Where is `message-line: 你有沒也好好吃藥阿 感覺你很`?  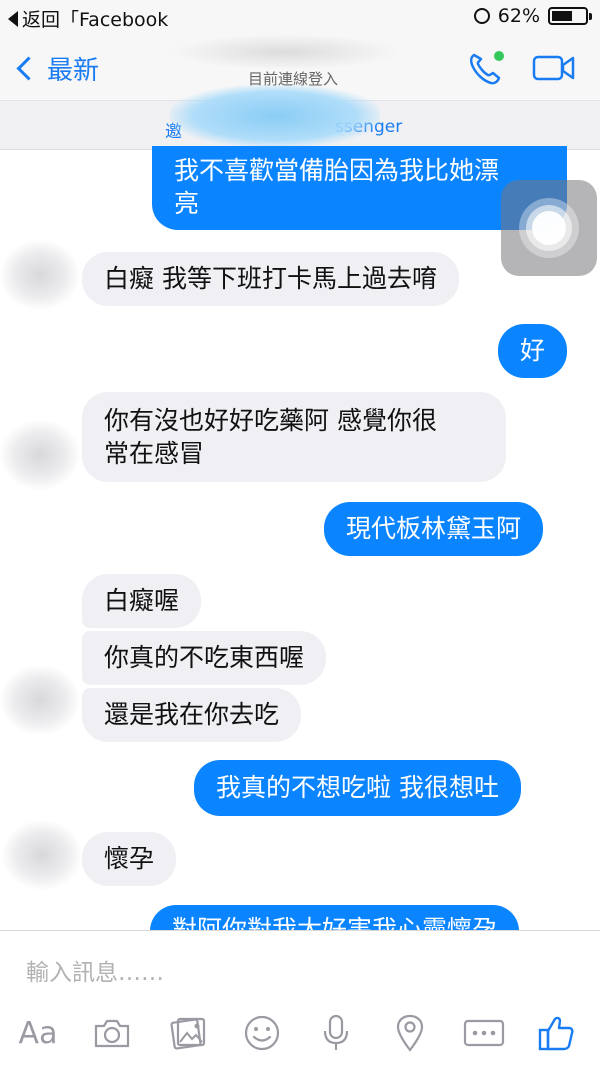
message-line: 你有沒也好好吃藥阿 感覺你很 is located at coordinates (270, 420).